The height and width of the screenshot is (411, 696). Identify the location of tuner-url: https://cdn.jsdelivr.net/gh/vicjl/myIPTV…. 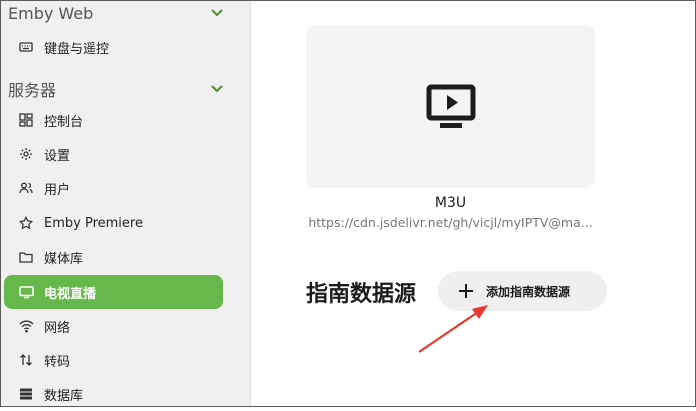
(450, 222).